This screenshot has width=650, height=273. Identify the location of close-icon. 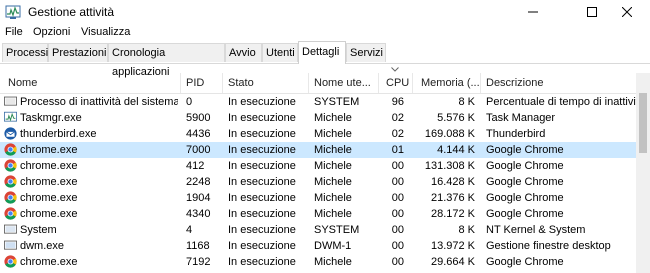
(627, 12).